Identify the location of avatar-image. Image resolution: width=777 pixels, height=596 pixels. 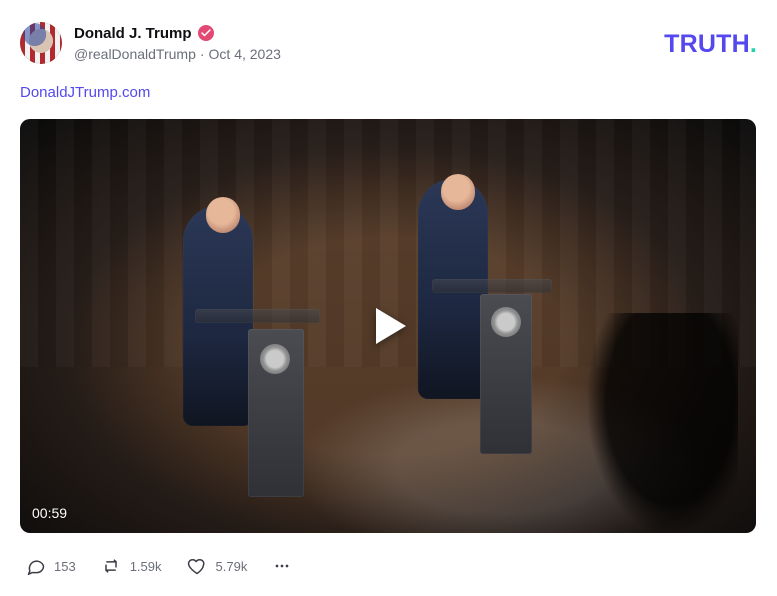
(41, 43).